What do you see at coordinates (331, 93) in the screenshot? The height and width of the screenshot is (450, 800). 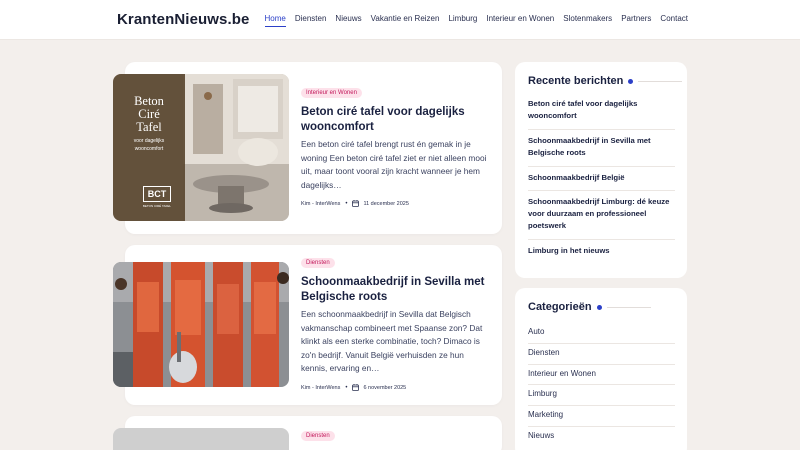 I see `category-badge: Interieur en Wonen` at bounding box center [331, 93].